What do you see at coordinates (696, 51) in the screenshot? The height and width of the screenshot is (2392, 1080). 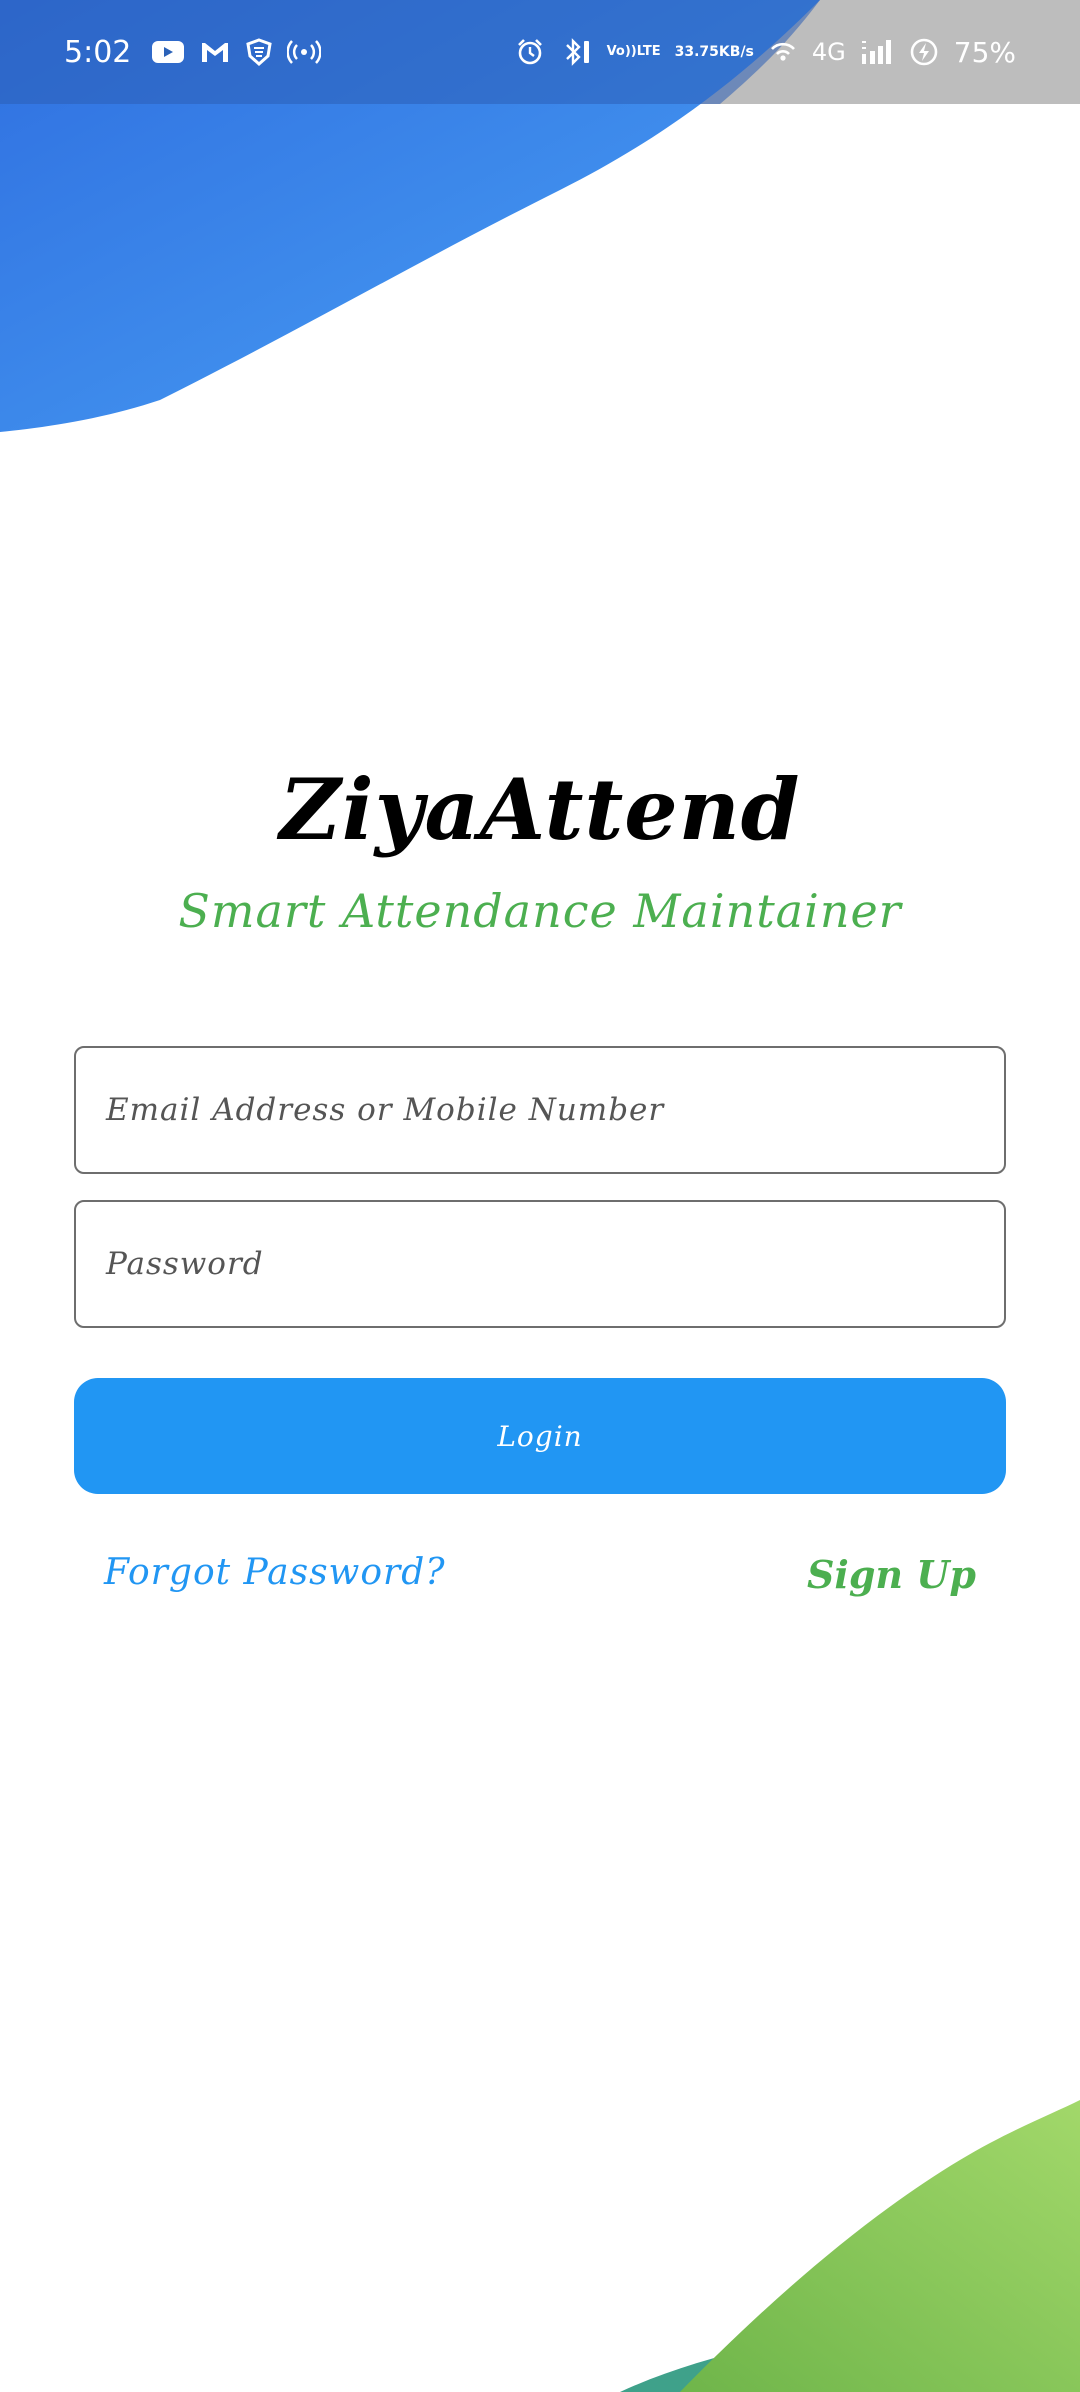 I see `network-speed-value: 33.75` at bounding box center [696, 51].